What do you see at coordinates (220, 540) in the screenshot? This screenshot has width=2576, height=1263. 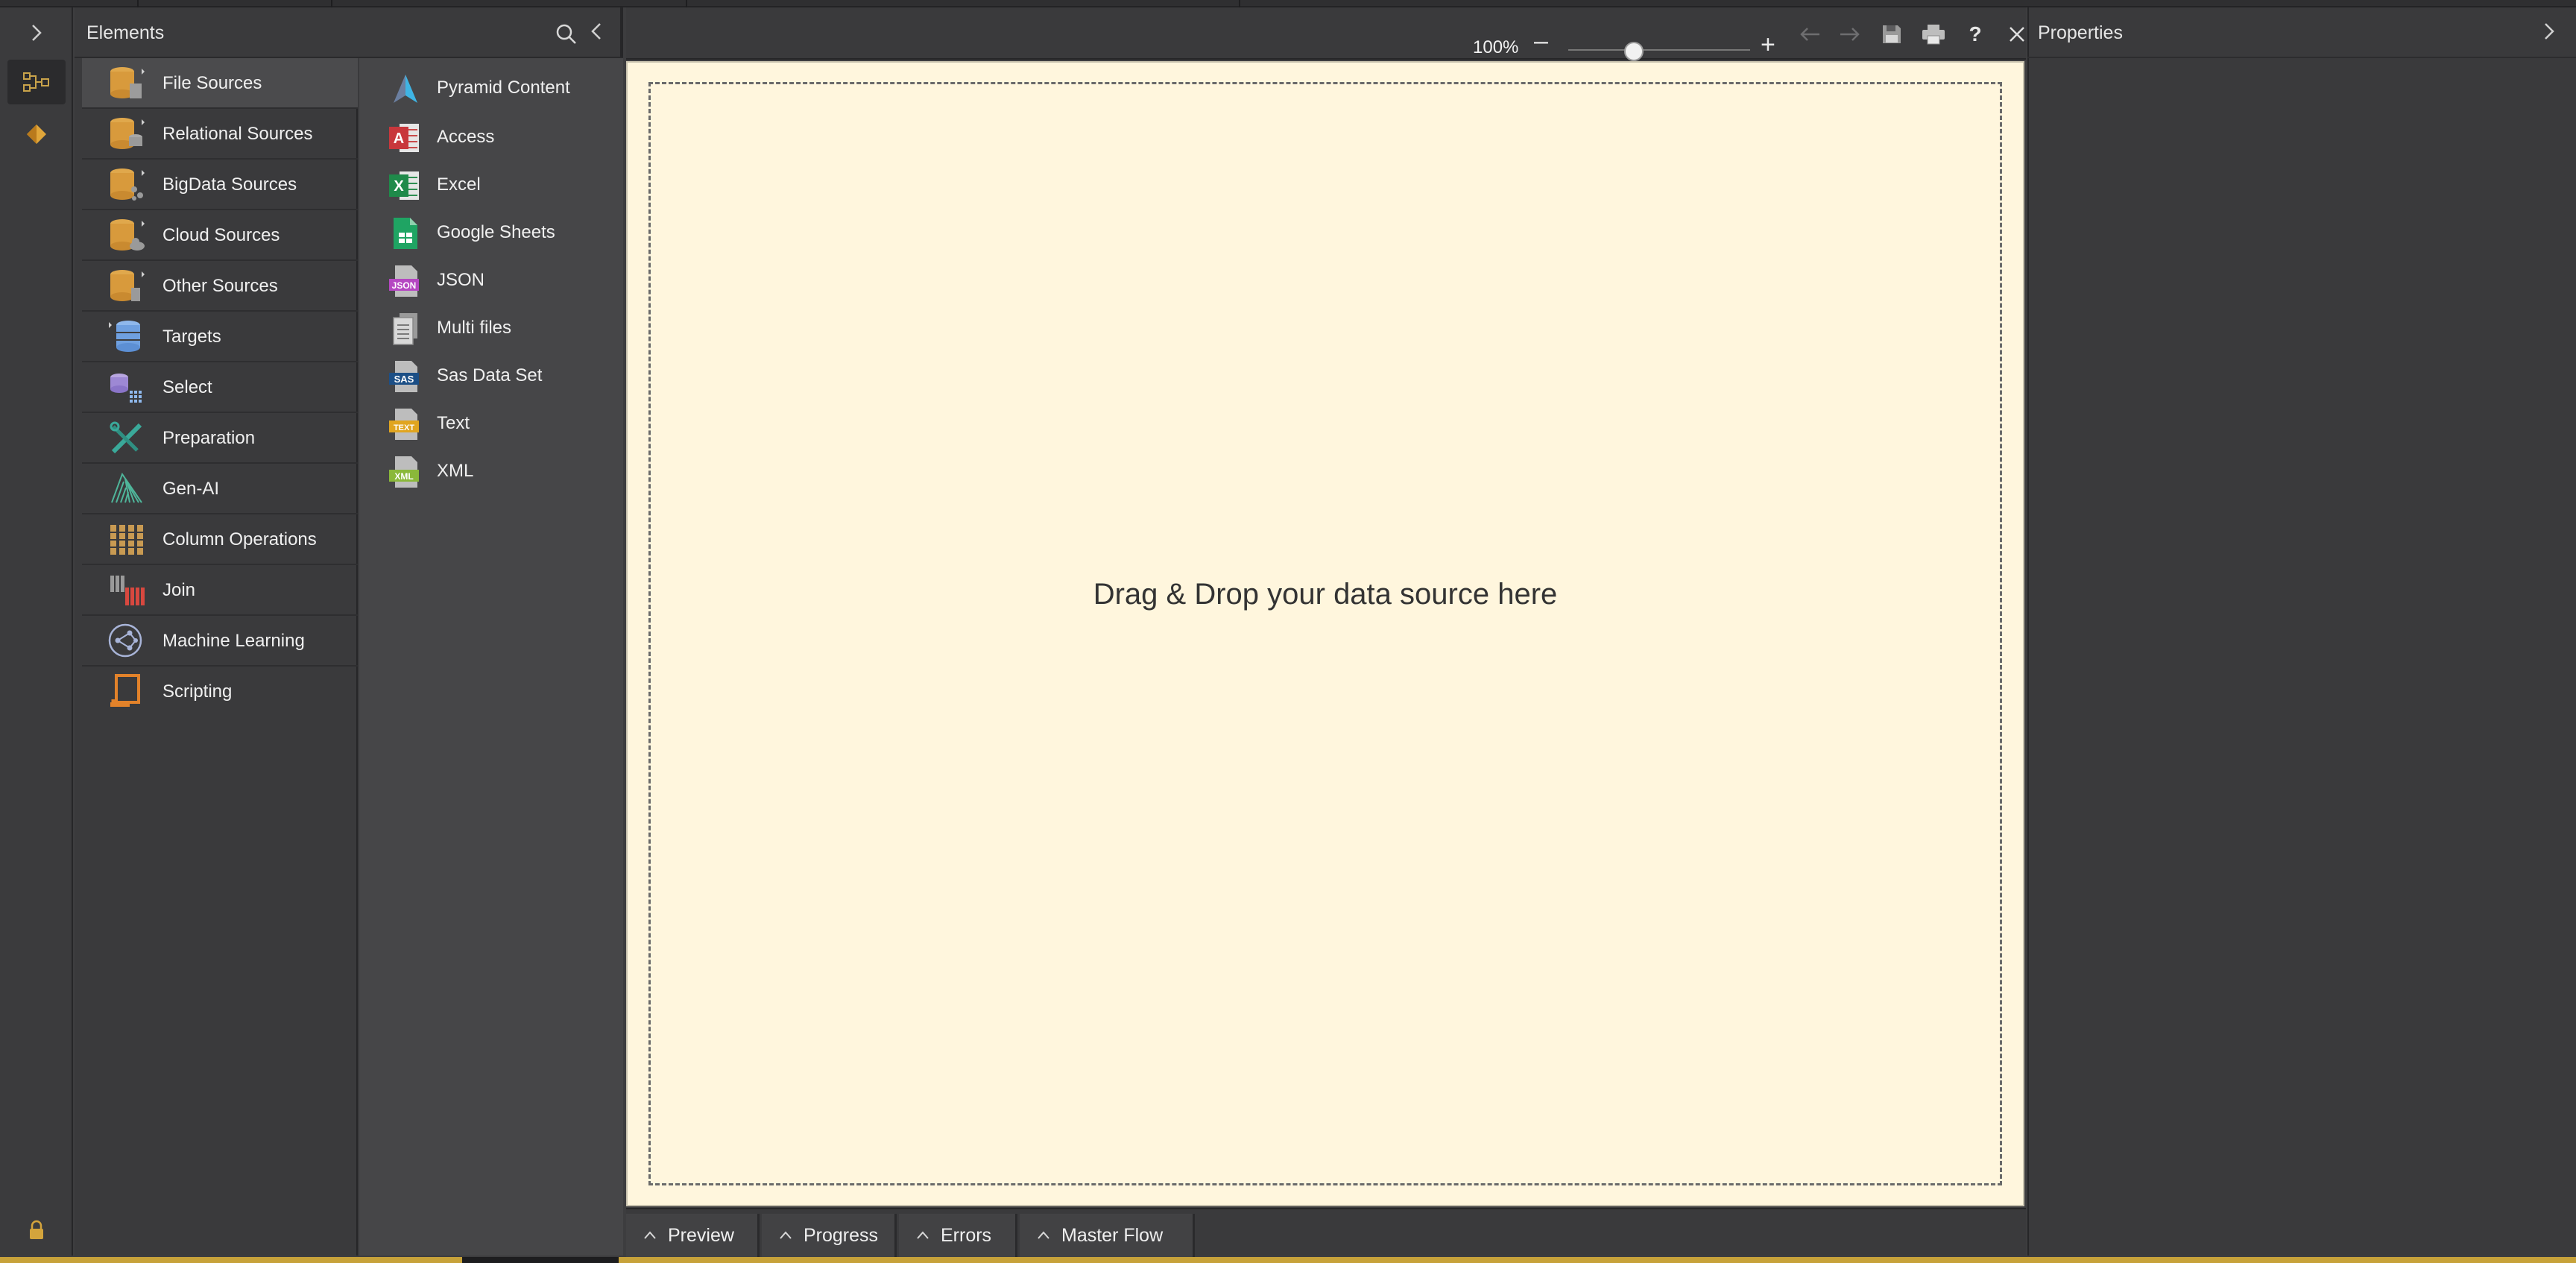 I see `category-column-operations: Column Operations` at bounding box center [220, 540].